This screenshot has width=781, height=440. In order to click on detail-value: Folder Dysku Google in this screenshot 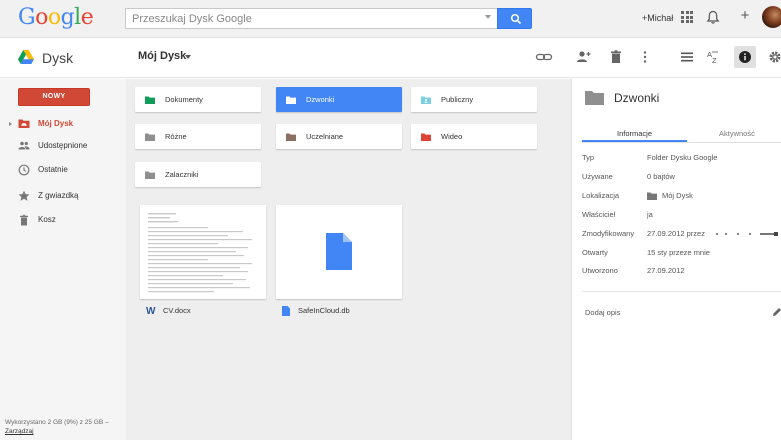, I will do `click(682, 157)`.